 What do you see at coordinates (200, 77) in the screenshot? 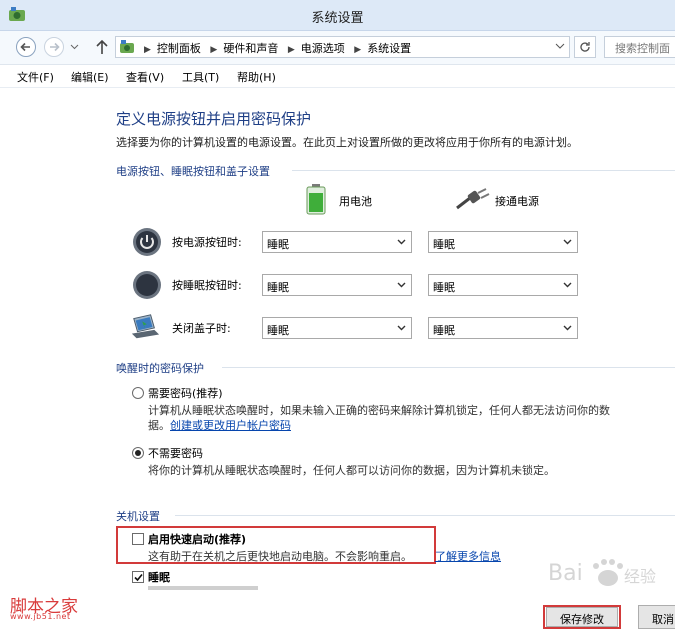
I see `menu-tools: 工具(T)` at bounding box center [200, 77].